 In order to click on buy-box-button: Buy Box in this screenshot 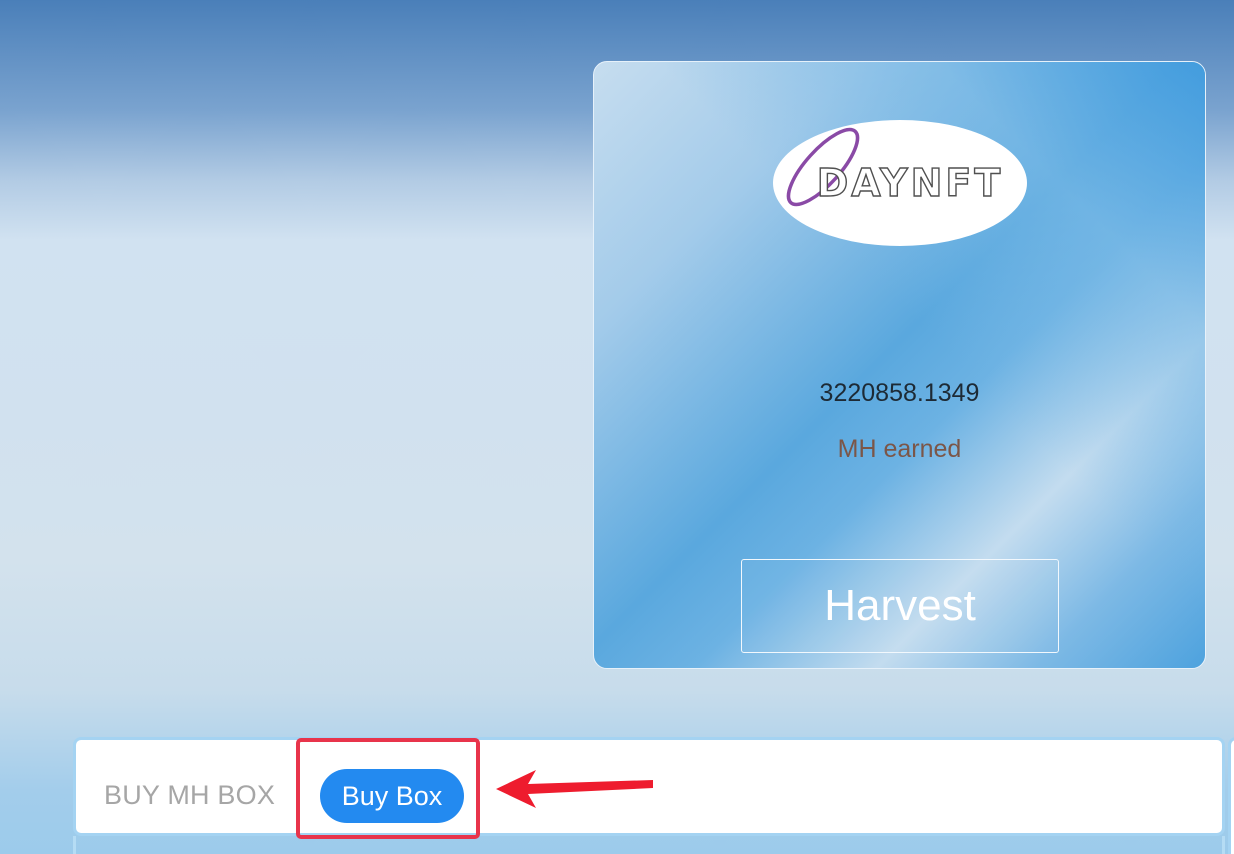, I will do `click(392, 796)`.